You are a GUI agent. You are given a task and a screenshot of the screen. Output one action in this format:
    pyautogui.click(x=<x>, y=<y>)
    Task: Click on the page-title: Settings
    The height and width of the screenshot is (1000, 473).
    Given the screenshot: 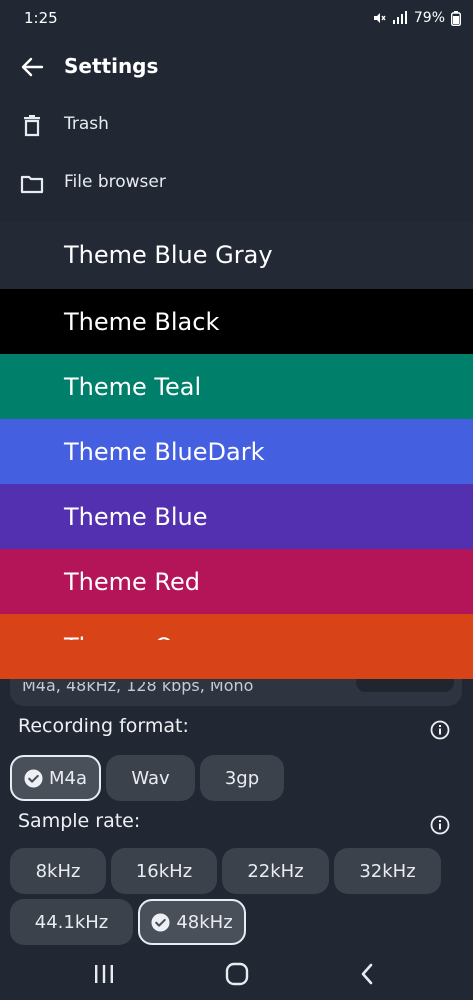 What is the action you would take?
    pyautogui.click(x=111, y=66)
    